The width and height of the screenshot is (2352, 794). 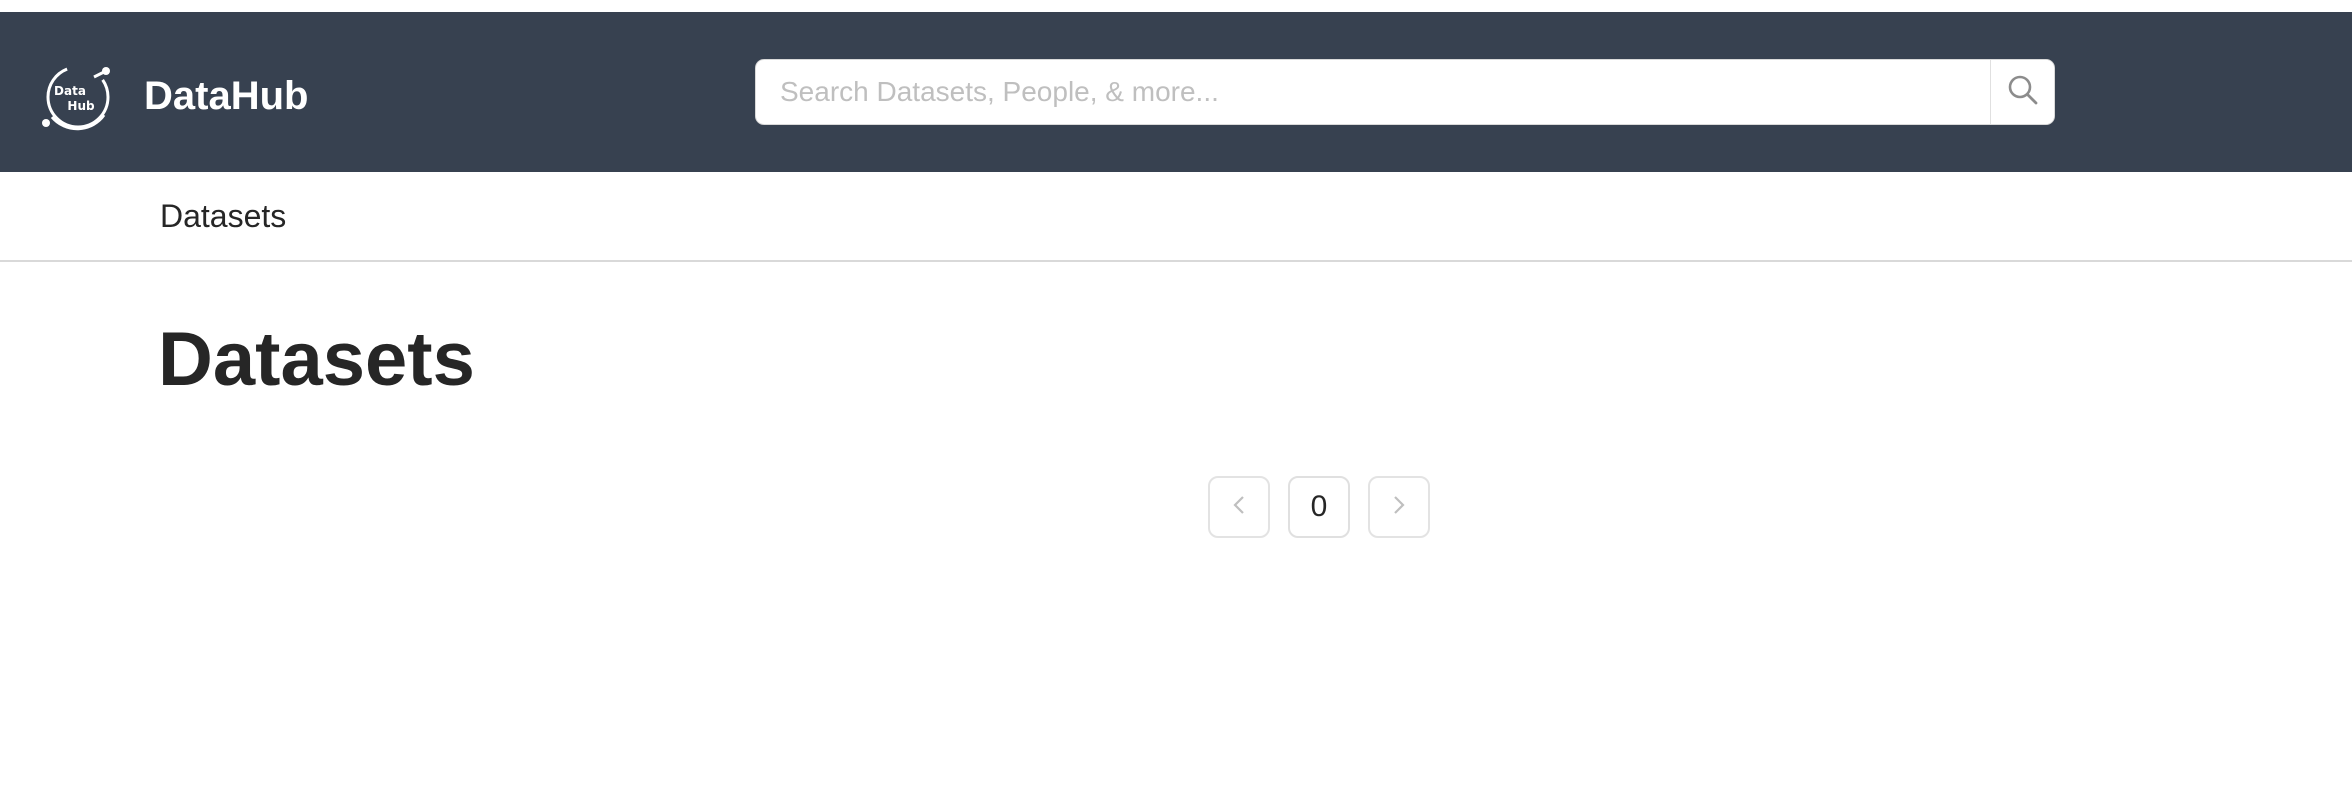 I want to click on search-bar, so click(x=1405, y=92).